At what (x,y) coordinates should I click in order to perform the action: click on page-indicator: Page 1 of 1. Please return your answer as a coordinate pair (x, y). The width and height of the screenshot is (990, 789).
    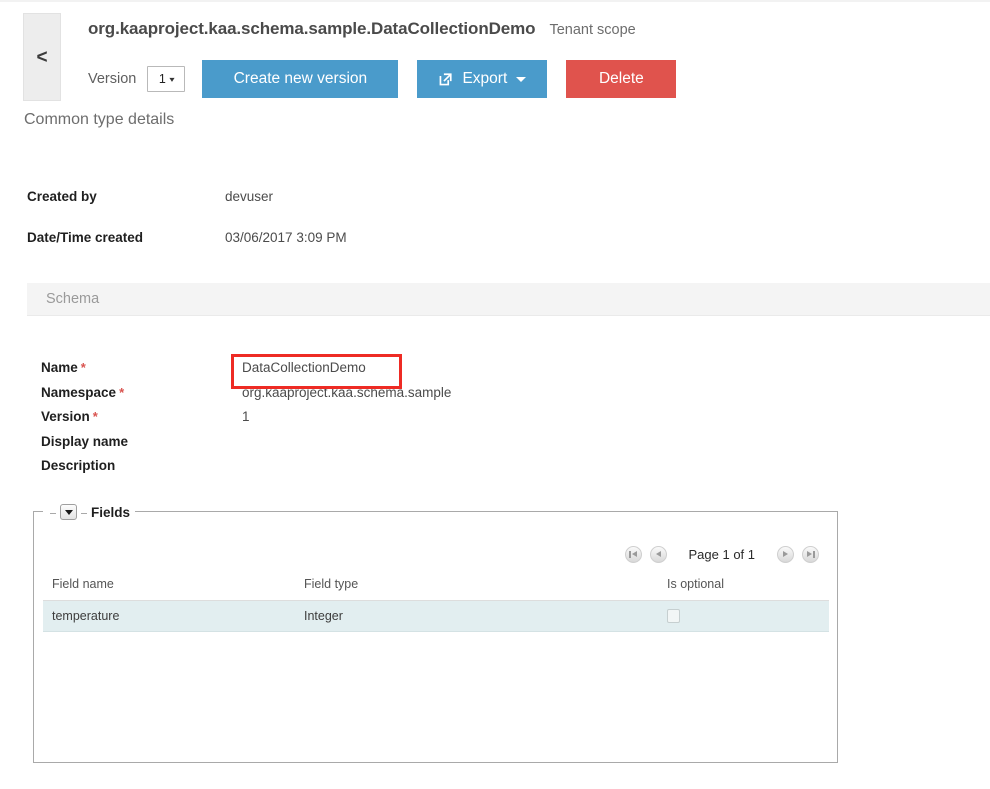
    Looking at the image, I should click on (722, 554).